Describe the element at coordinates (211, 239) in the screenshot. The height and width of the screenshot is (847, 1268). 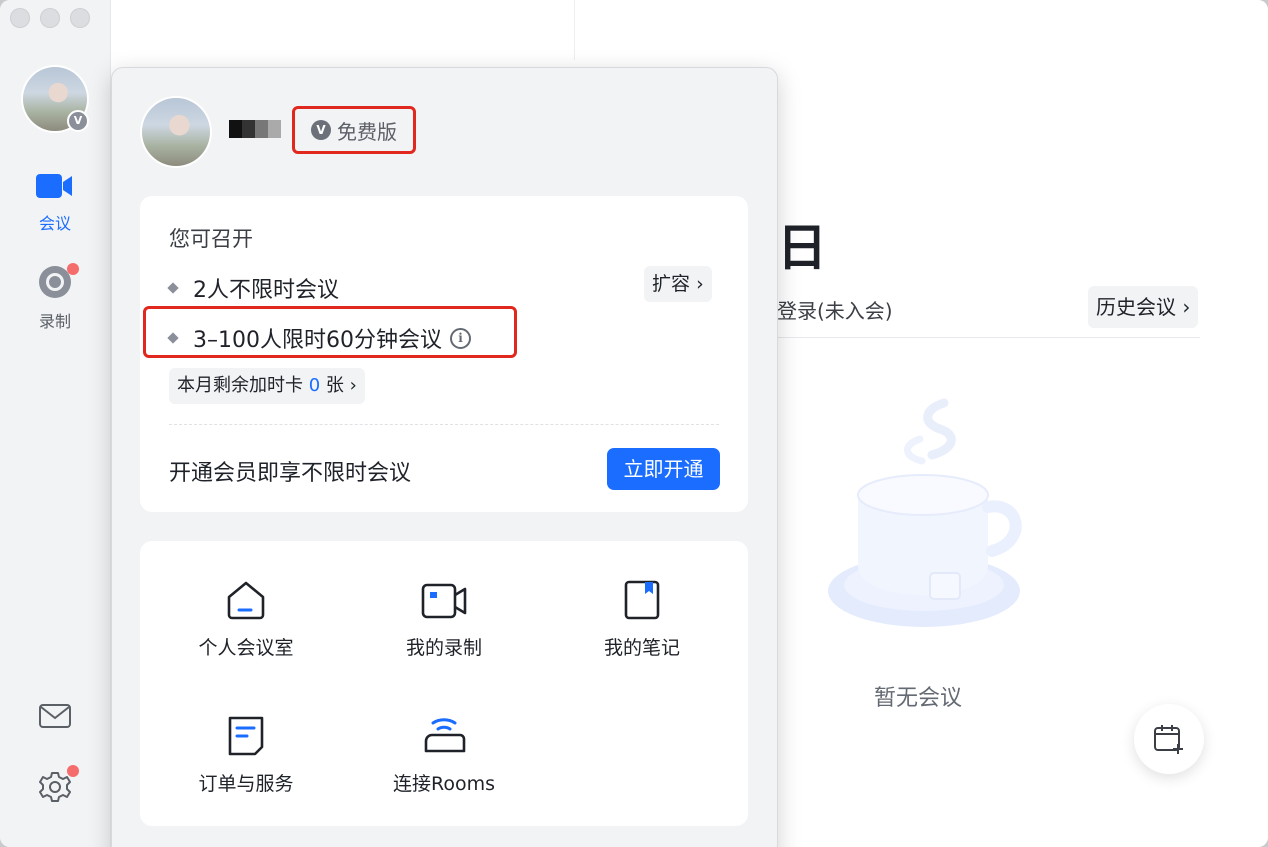
I see `entitlement-heading: 您可召开` at that location.